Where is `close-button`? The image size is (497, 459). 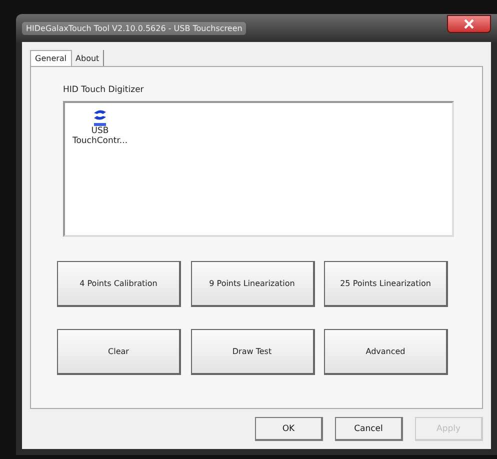
close-button is located at coordinates (469, 24).